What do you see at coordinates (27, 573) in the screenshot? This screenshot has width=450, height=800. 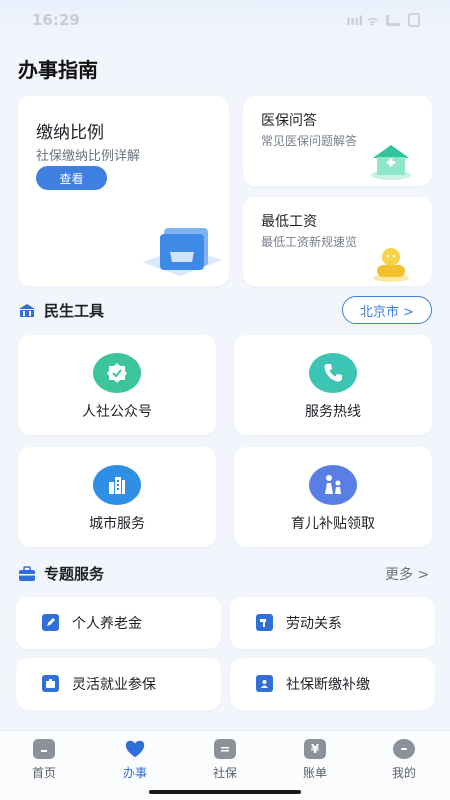 I see `toolbox-icon` at bounding box center [27, 573].